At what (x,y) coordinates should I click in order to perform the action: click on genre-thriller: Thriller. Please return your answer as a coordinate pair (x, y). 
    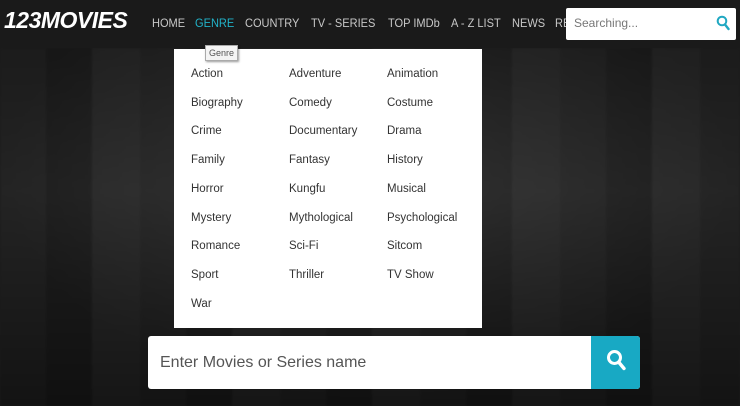
    Looking at the image, I should click on (306, 275).